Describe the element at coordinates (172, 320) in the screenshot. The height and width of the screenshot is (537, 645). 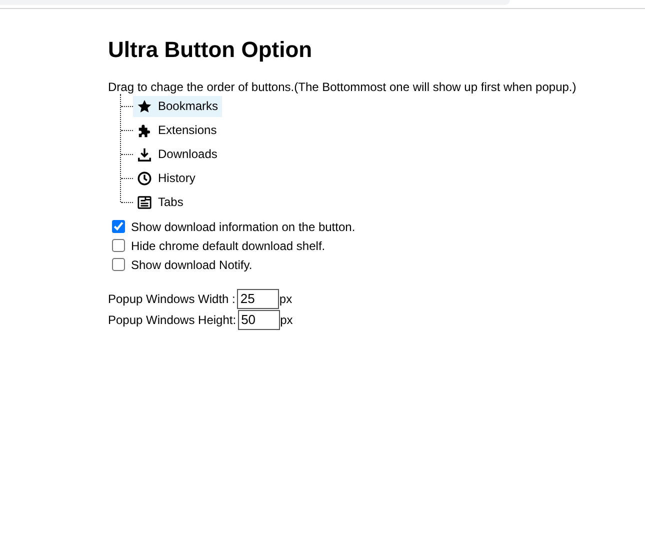
I see `field-label: Popup Windows Height:` at that location.